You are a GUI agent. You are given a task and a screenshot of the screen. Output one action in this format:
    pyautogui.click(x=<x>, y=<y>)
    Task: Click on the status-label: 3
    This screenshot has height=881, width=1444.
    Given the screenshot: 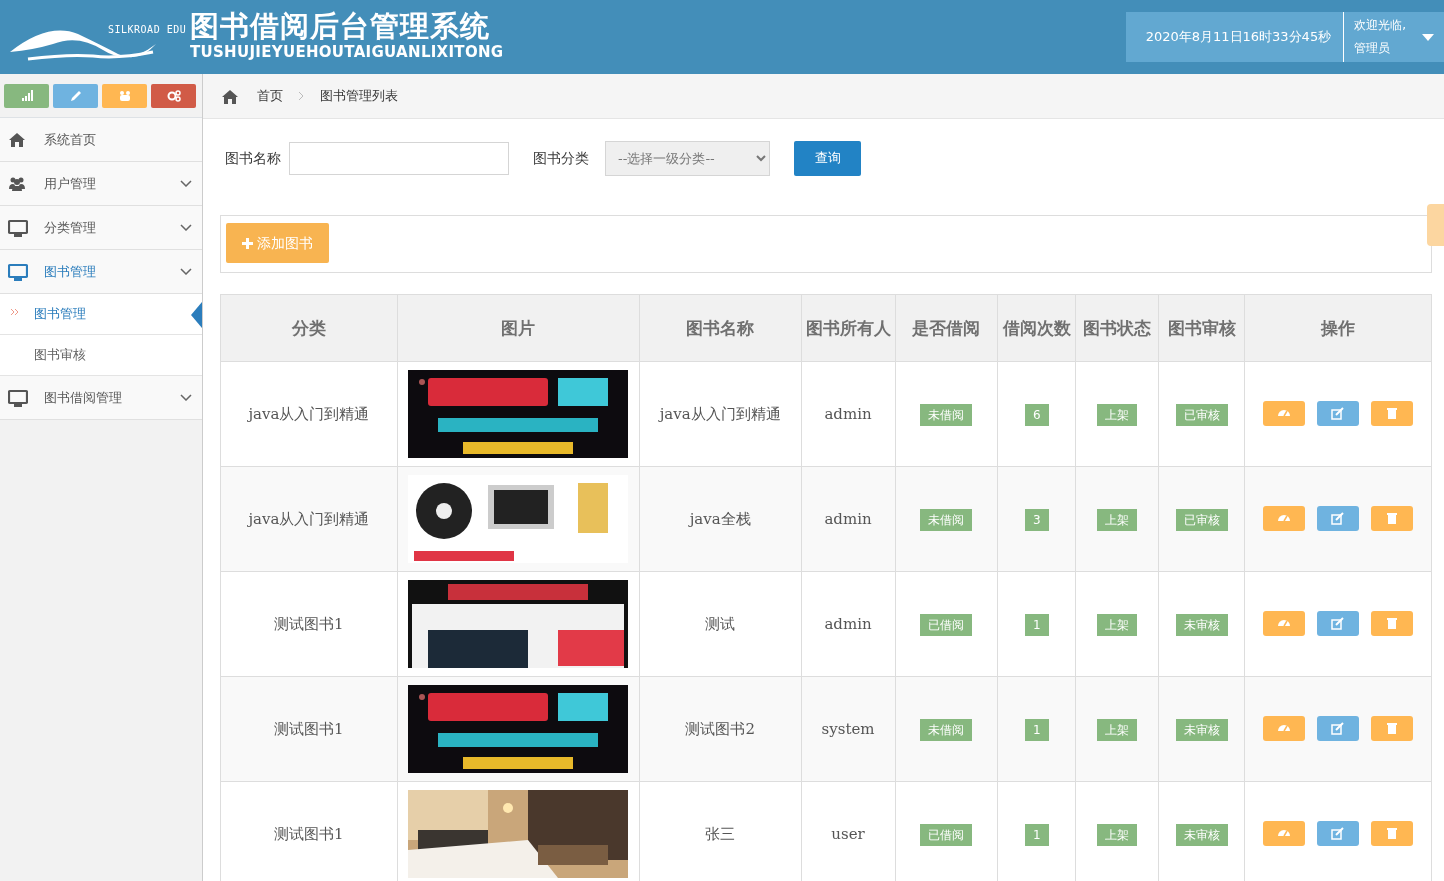 What is the action you would take?
    pyautogui.click(x=1037, y=519)
    